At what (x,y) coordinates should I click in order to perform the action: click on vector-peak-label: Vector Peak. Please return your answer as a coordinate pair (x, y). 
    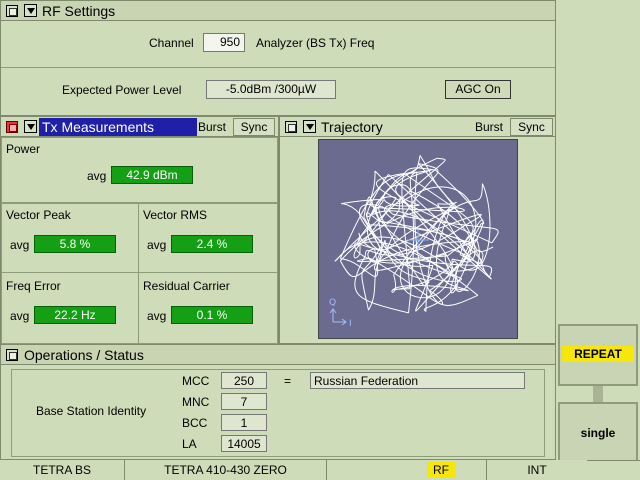
    Looking at the image, I should click on (38, 215).